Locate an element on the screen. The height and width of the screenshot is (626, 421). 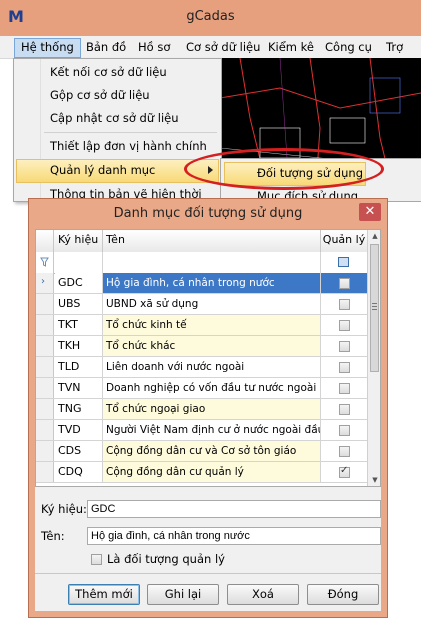
filter-row is located at coordinates (201, 263).